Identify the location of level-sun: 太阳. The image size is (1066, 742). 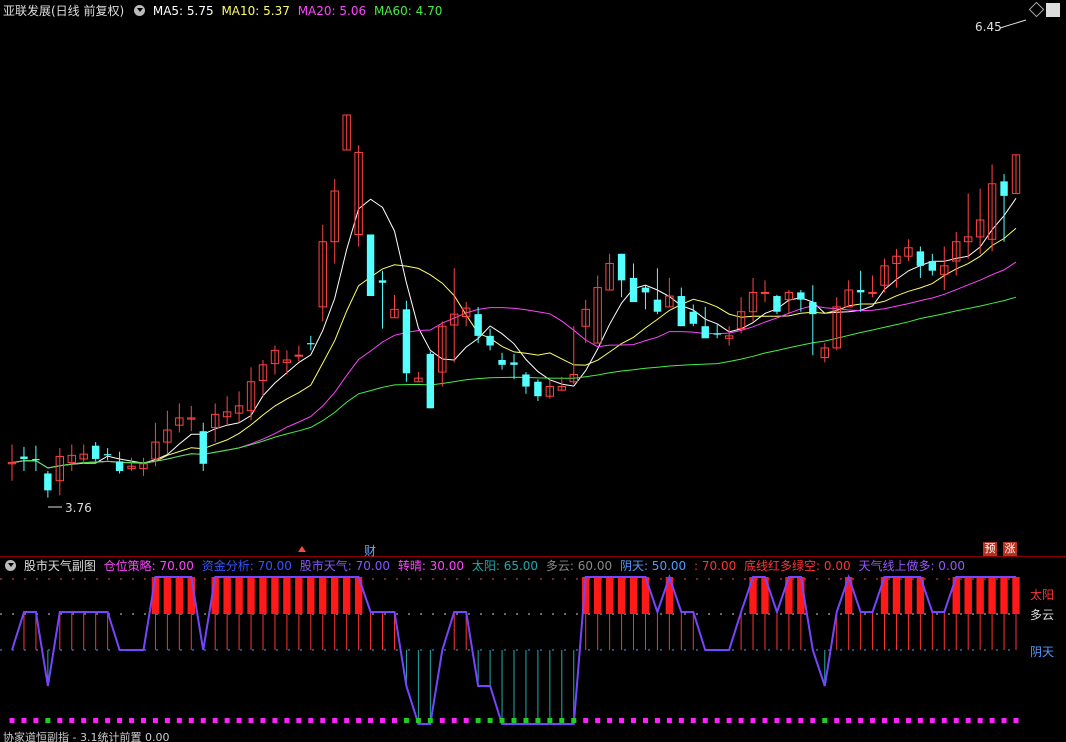
(1042, 595).